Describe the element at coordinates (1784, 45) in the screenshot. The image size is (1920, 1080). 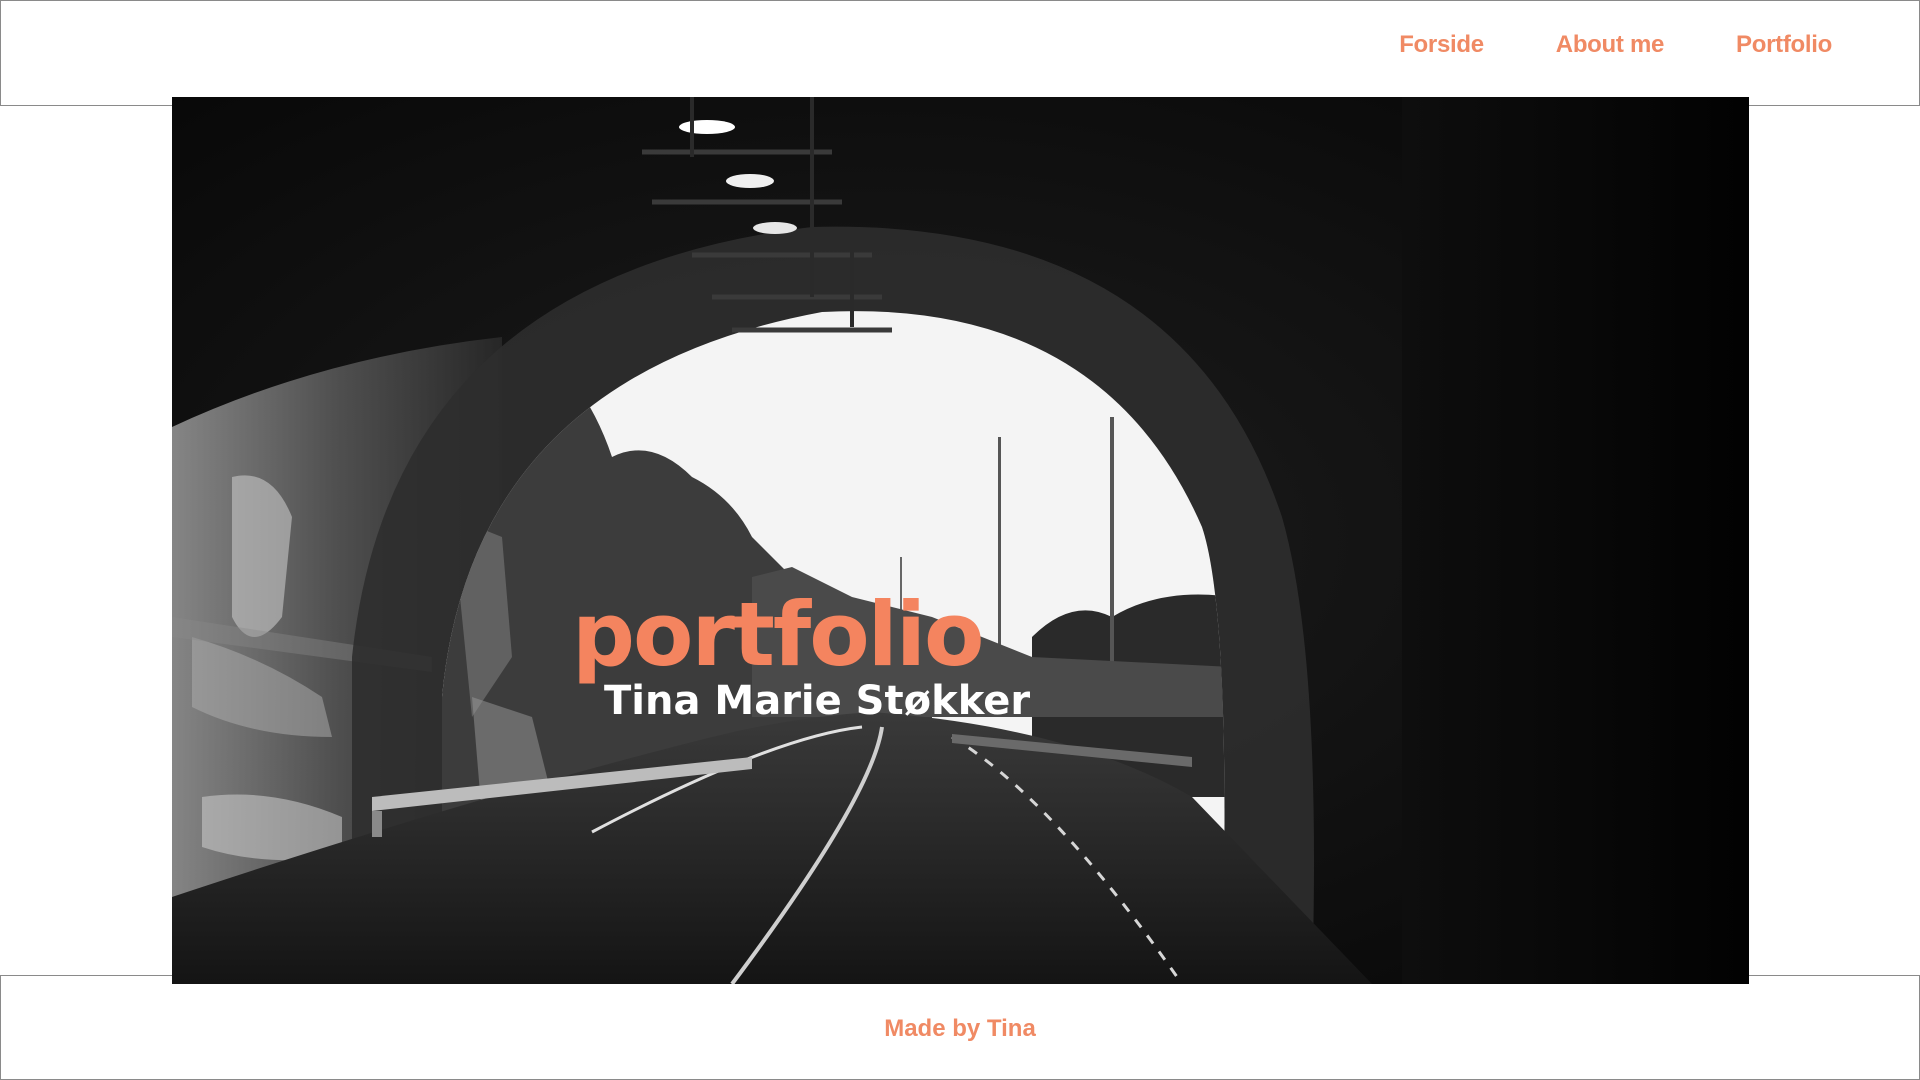
I see `nav-link-portfolio: Portfolio` at that location.